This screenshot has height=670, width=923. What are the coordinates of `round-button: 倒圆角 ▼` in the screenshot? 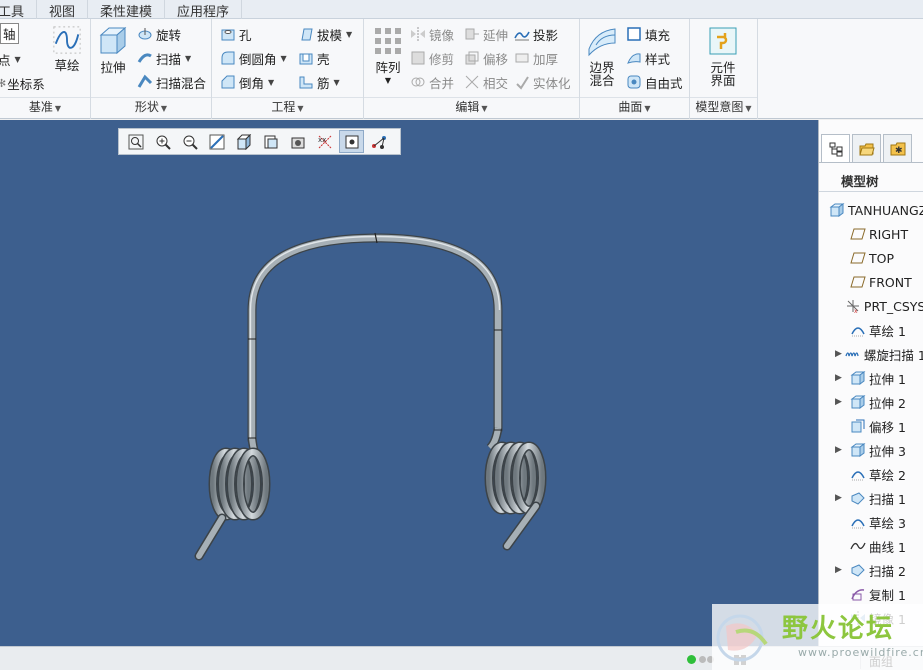 It's located at (253, 58).